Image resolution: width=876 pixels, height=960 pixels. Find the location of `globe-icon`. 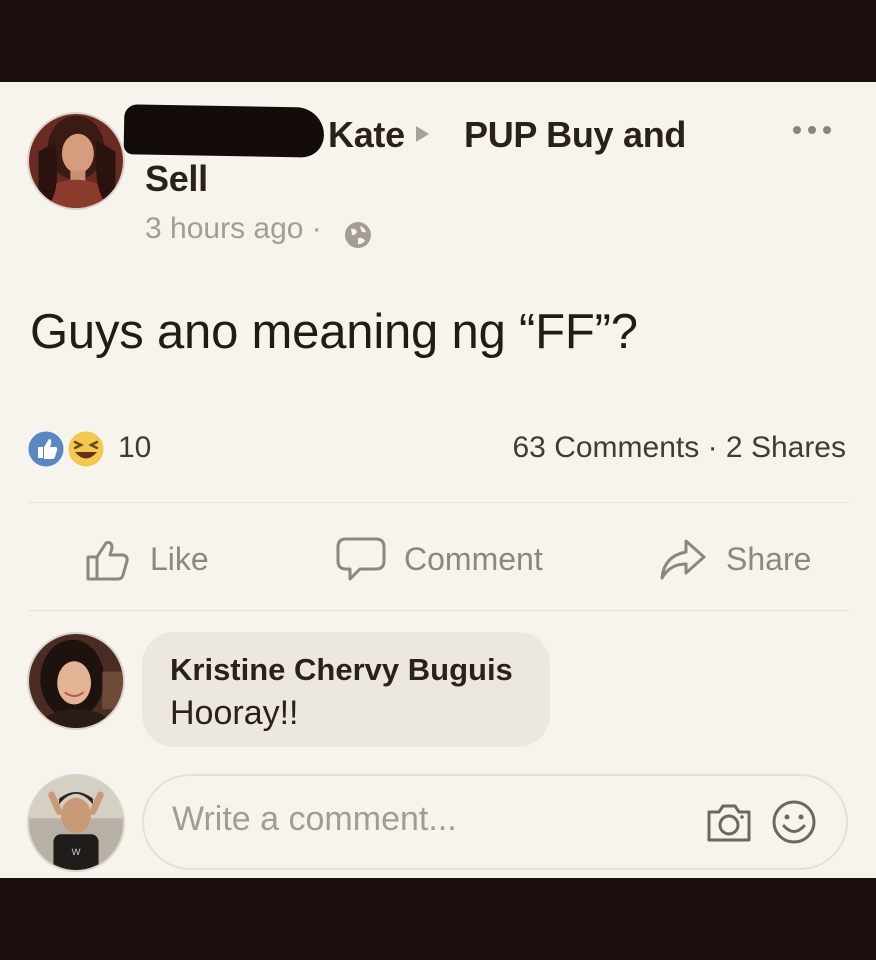

globe-icon is located at coordinates (358, 235).